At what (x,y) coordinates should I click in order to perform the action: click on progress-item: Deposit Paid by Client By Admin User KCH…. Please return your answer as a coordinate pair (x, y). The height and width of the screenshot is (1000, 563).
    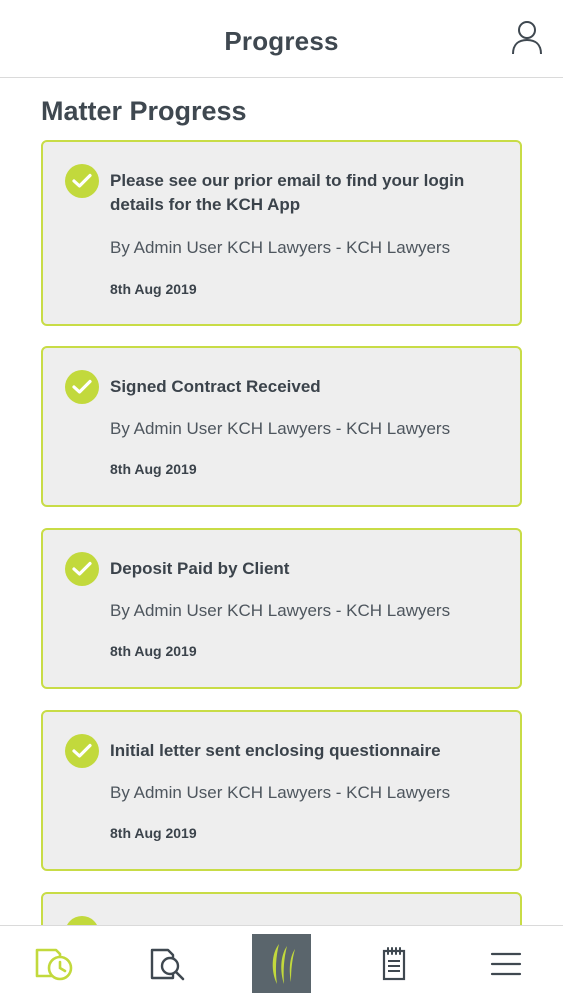
    Looking at the image, I should click on (281, 608).